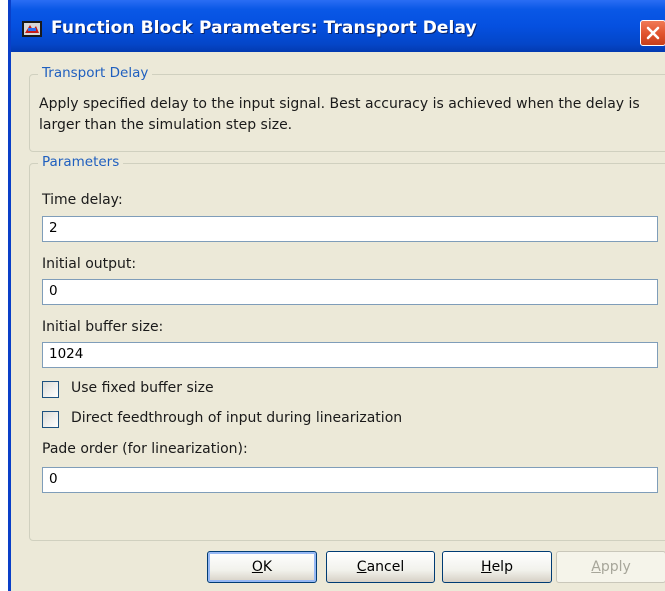  I want to click on close-button, so click(652, 33).